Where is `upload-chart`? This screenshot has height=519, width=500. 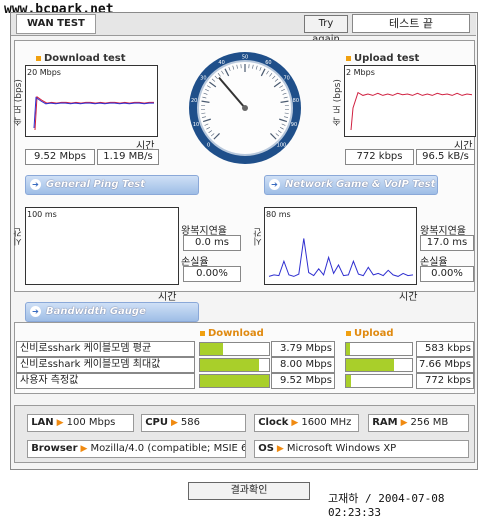 upload-chart is located at coordinates (410, 101).